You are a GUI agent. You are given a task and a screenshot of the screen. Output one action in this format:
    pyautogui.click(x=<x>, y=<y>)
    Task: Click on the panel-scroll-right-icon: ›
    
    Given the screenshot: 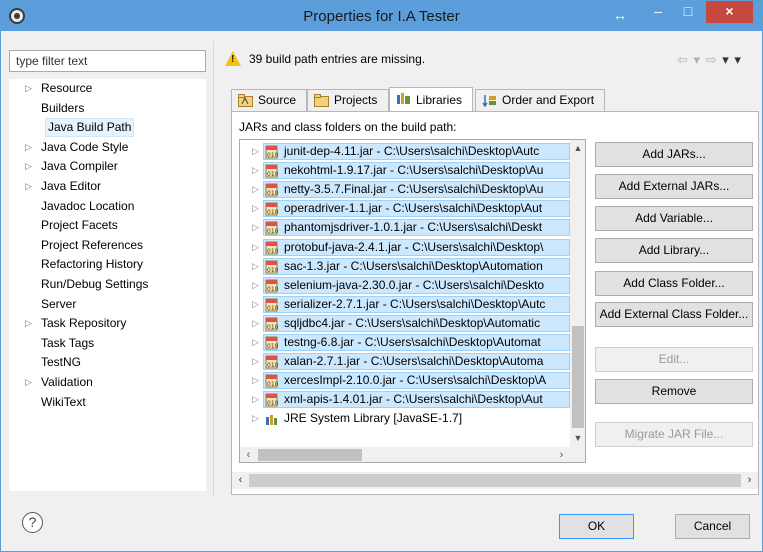 What is the action you would take?
    pyautogui.click(x=749, y=480)
    